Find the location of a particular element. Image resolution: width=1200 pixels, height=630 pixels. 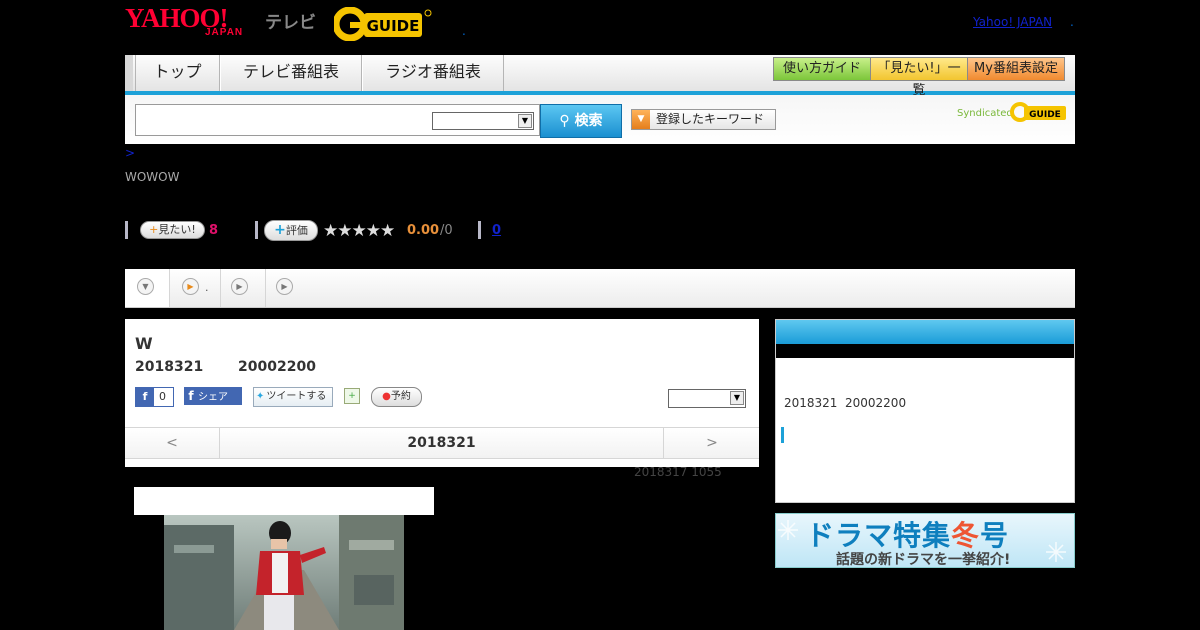

calendar-add-icon: + is located at coordinates (352, 396).